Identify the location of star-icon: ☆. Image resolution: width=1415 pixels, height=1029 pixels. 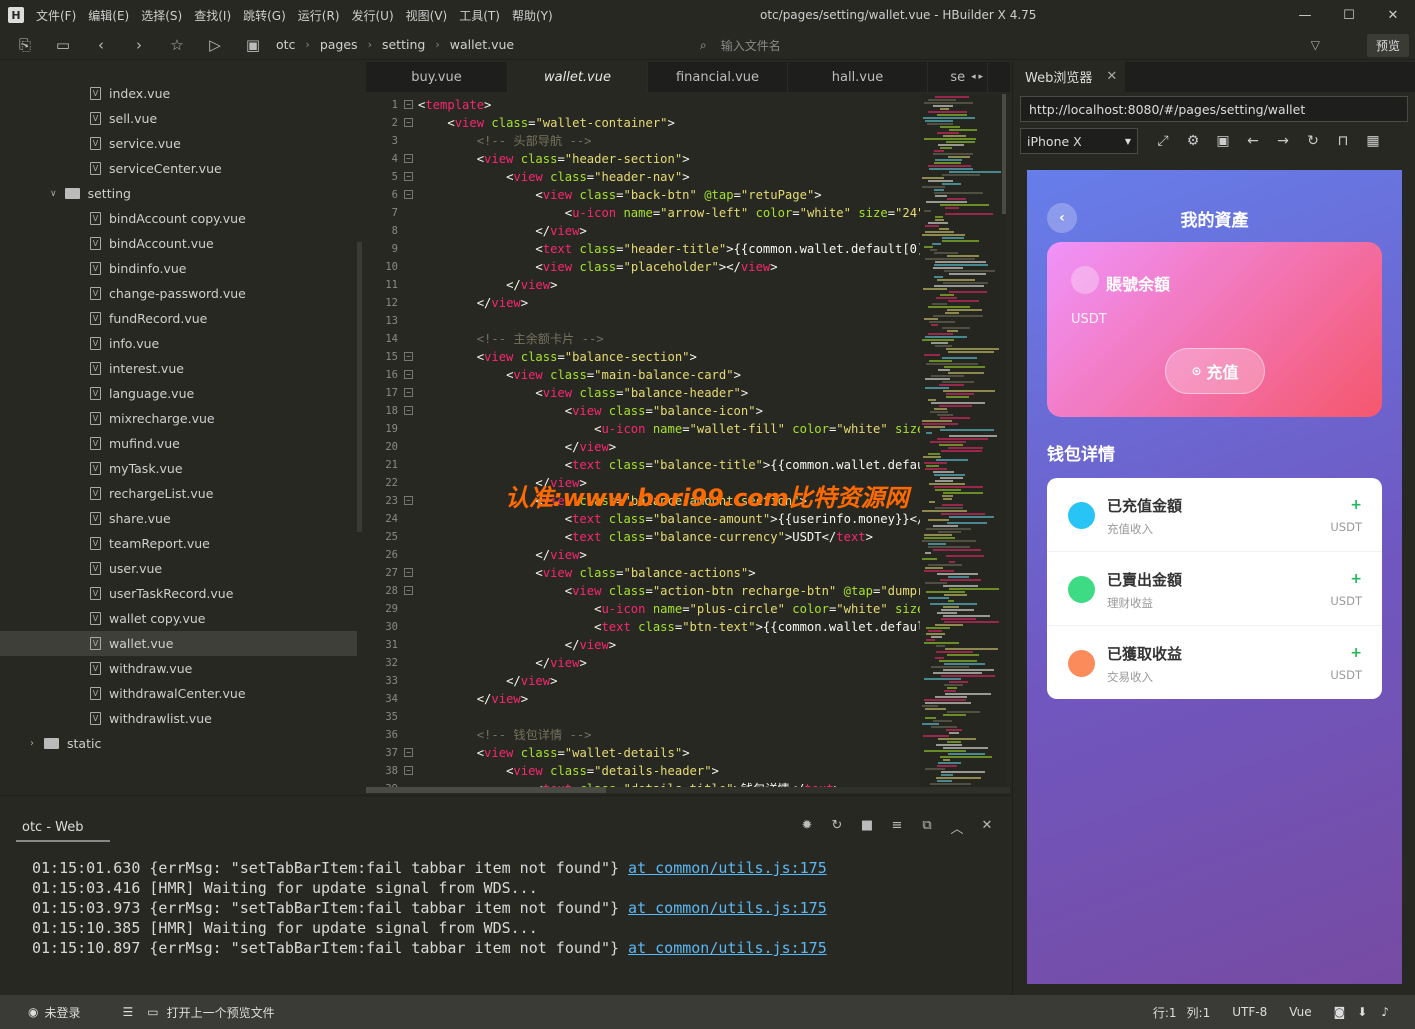
(177, 45).